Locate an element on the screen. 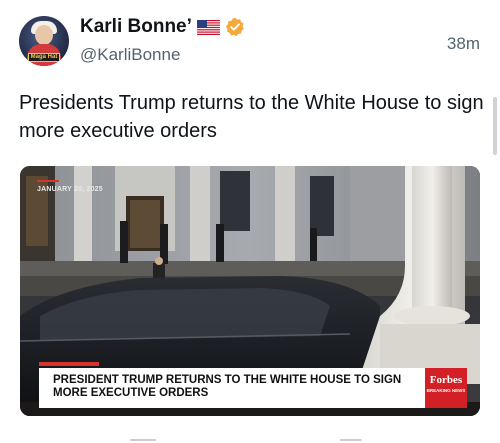 The image size is (500, 443). name-row: Karli Bonne’ is located at coordinates (162, 27).